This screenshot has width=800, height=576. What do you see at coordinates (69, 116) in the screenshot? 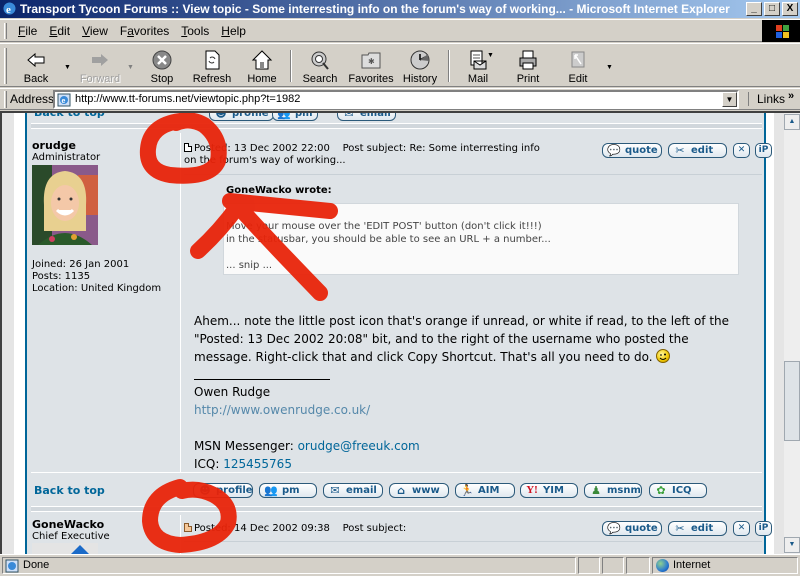
I see `back-to-top-link-prev: Back to top` at bounding box center [69, 116].